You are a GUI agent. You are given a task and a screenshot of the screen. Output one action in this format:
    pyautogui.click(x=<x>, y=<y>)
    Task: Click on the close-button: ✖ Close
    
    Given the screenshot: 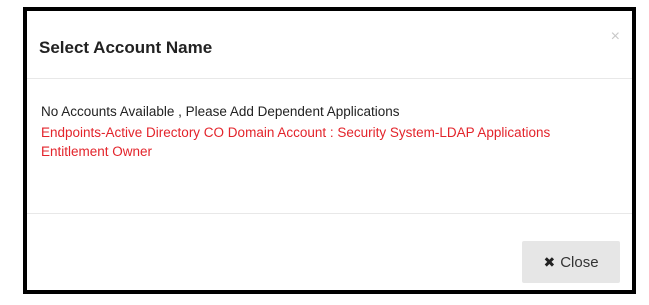 What is the action you would take?
    pyautogui.click(x=571, y=262)
    